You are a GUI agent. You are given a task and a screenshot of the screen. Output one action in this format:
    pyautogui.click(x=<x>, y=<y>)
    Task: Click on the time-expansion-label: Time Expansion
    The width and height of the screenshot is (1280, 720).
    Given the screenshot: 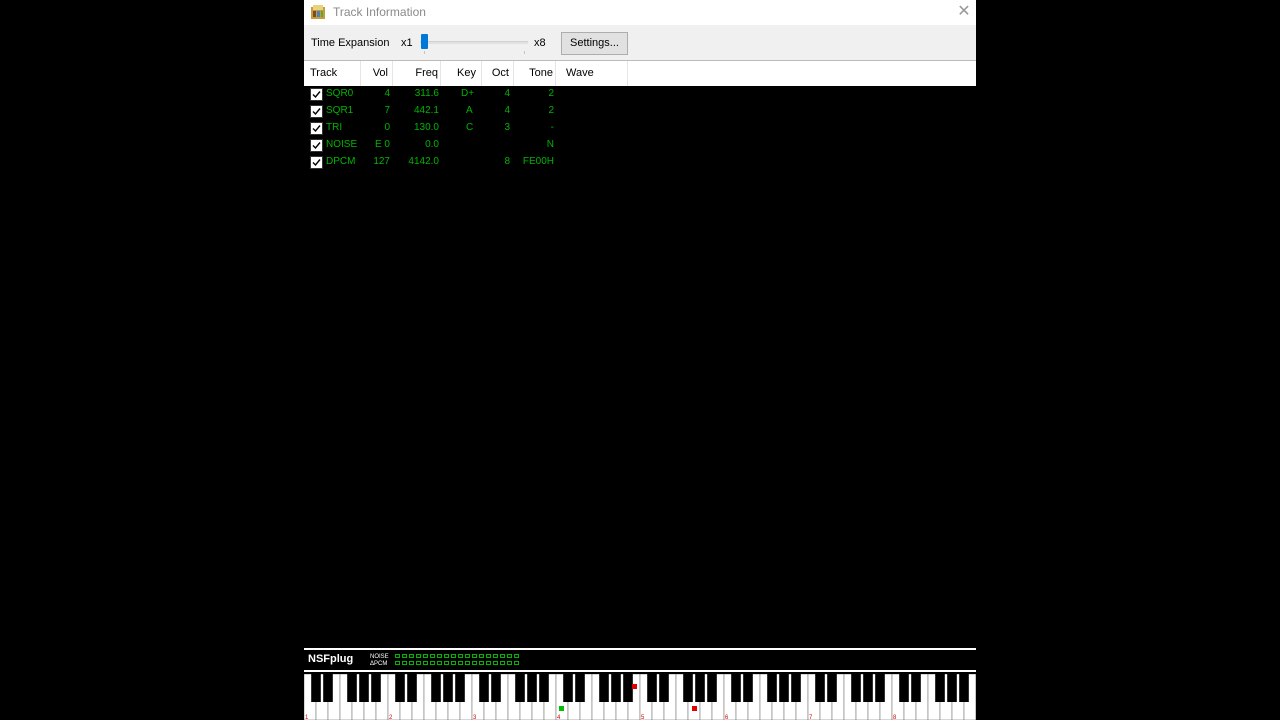 What is the action you would take?
    pyautogui.click(x=350, y=43)
    